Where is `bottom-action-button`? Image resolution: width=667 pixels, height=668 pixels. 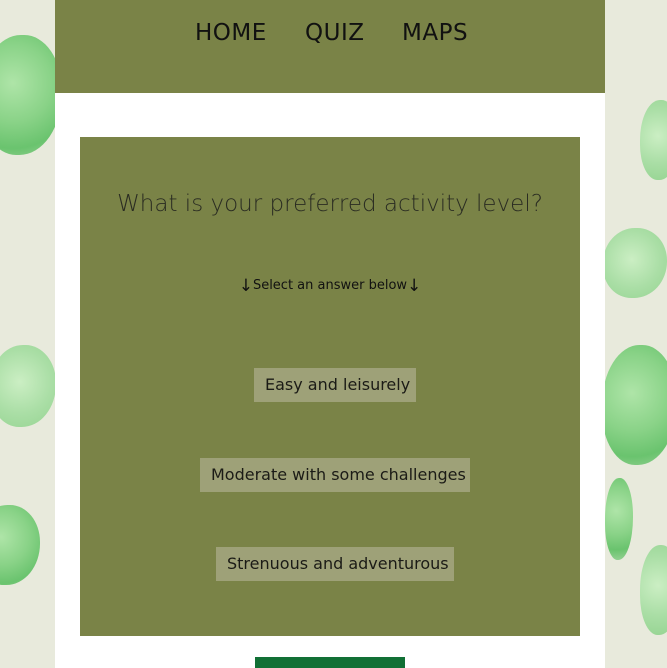 bottom-action-button is located at coordinates (330, 662).